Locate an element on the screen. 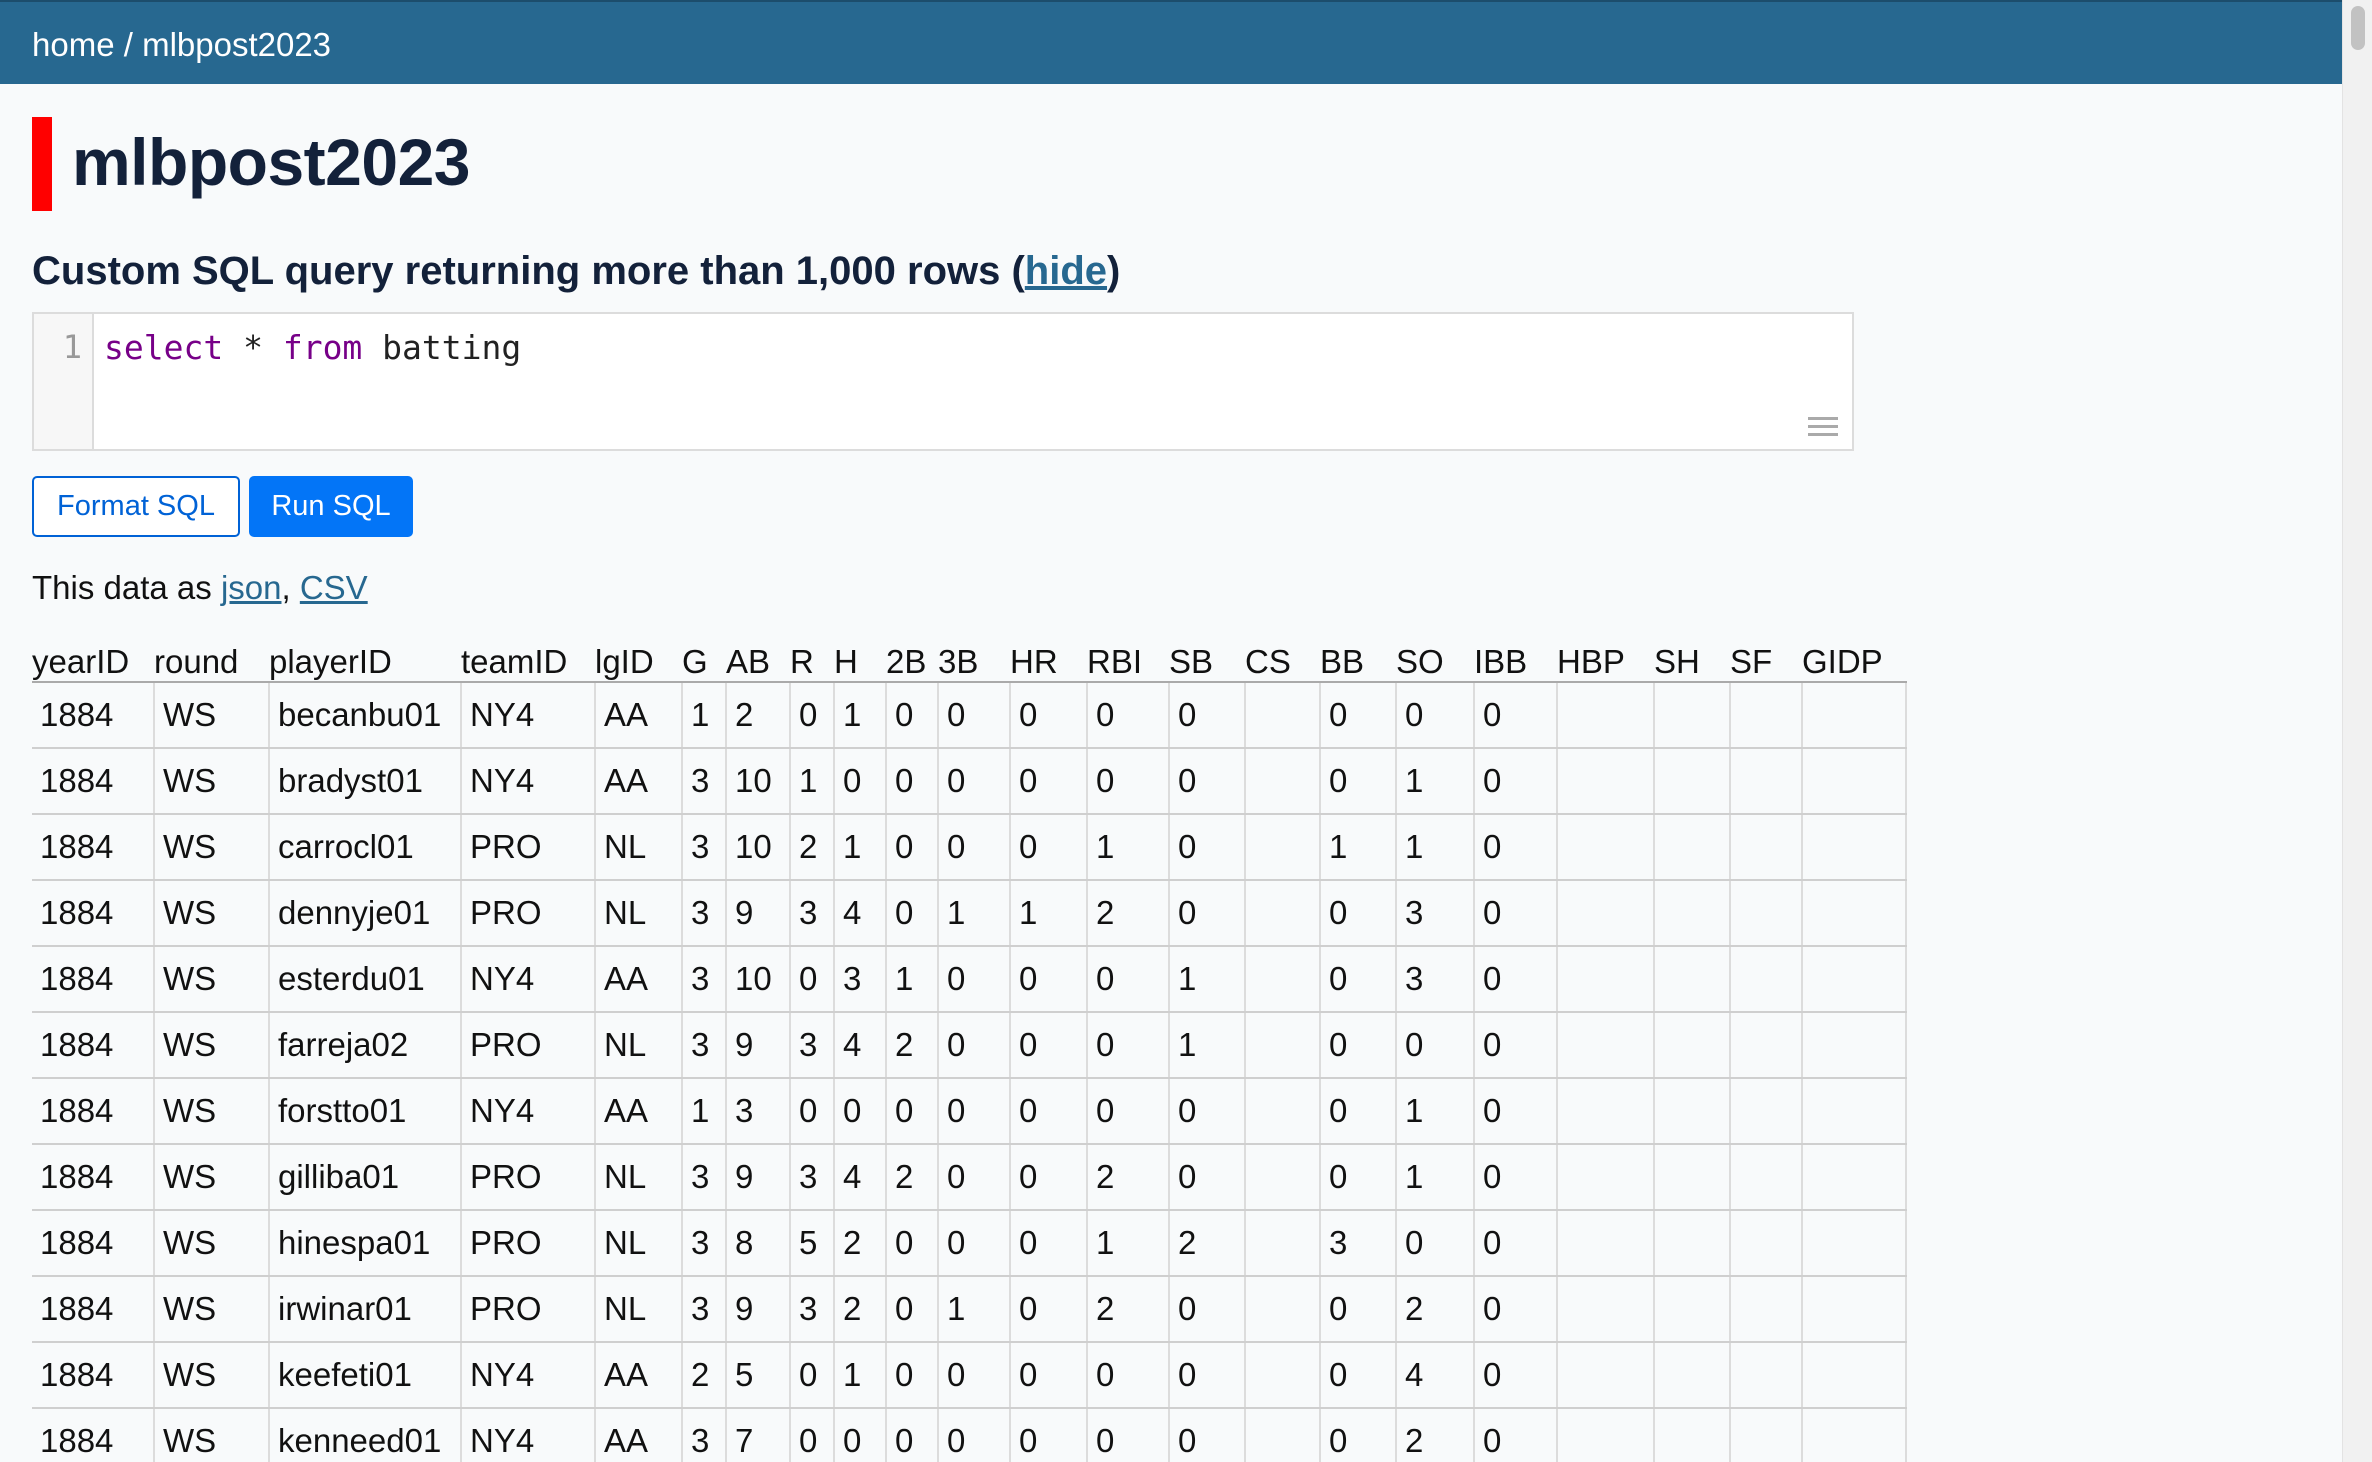 The image size is (2372, 1462). column-header: lgID is located at coordinates (638, 659).